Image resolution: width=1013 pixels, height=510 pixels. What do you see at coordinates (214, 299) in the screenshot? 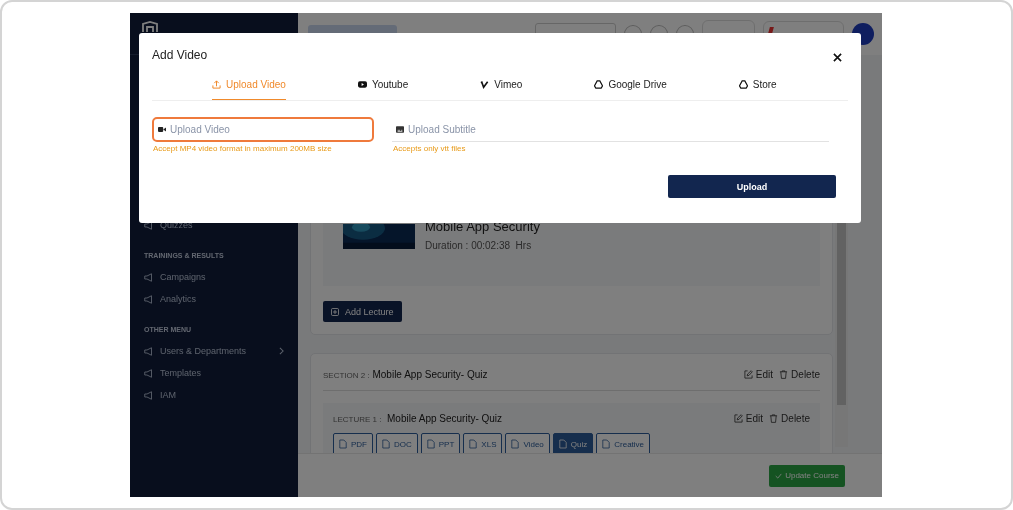
I see `sidebar-item: Analytics` at bounding box center [214, 299].